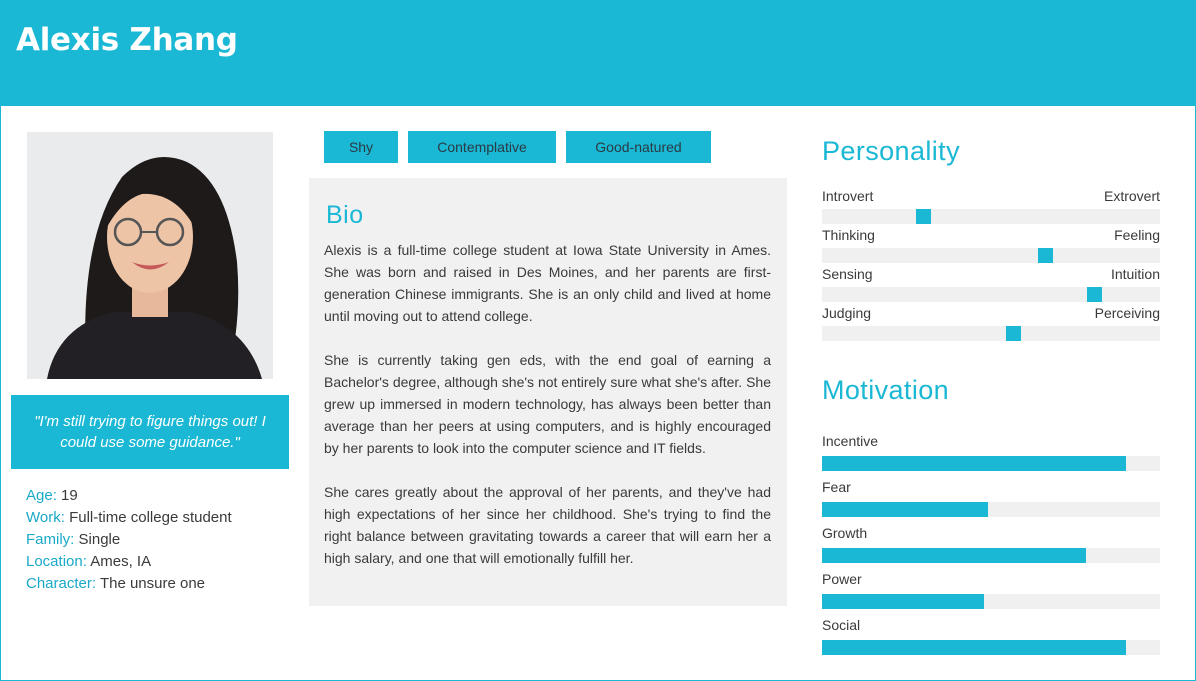  What do you see at coordinates (345, 215) in the screenshot?
I see `bio-title: Bio` at bounding box center [345, 215].